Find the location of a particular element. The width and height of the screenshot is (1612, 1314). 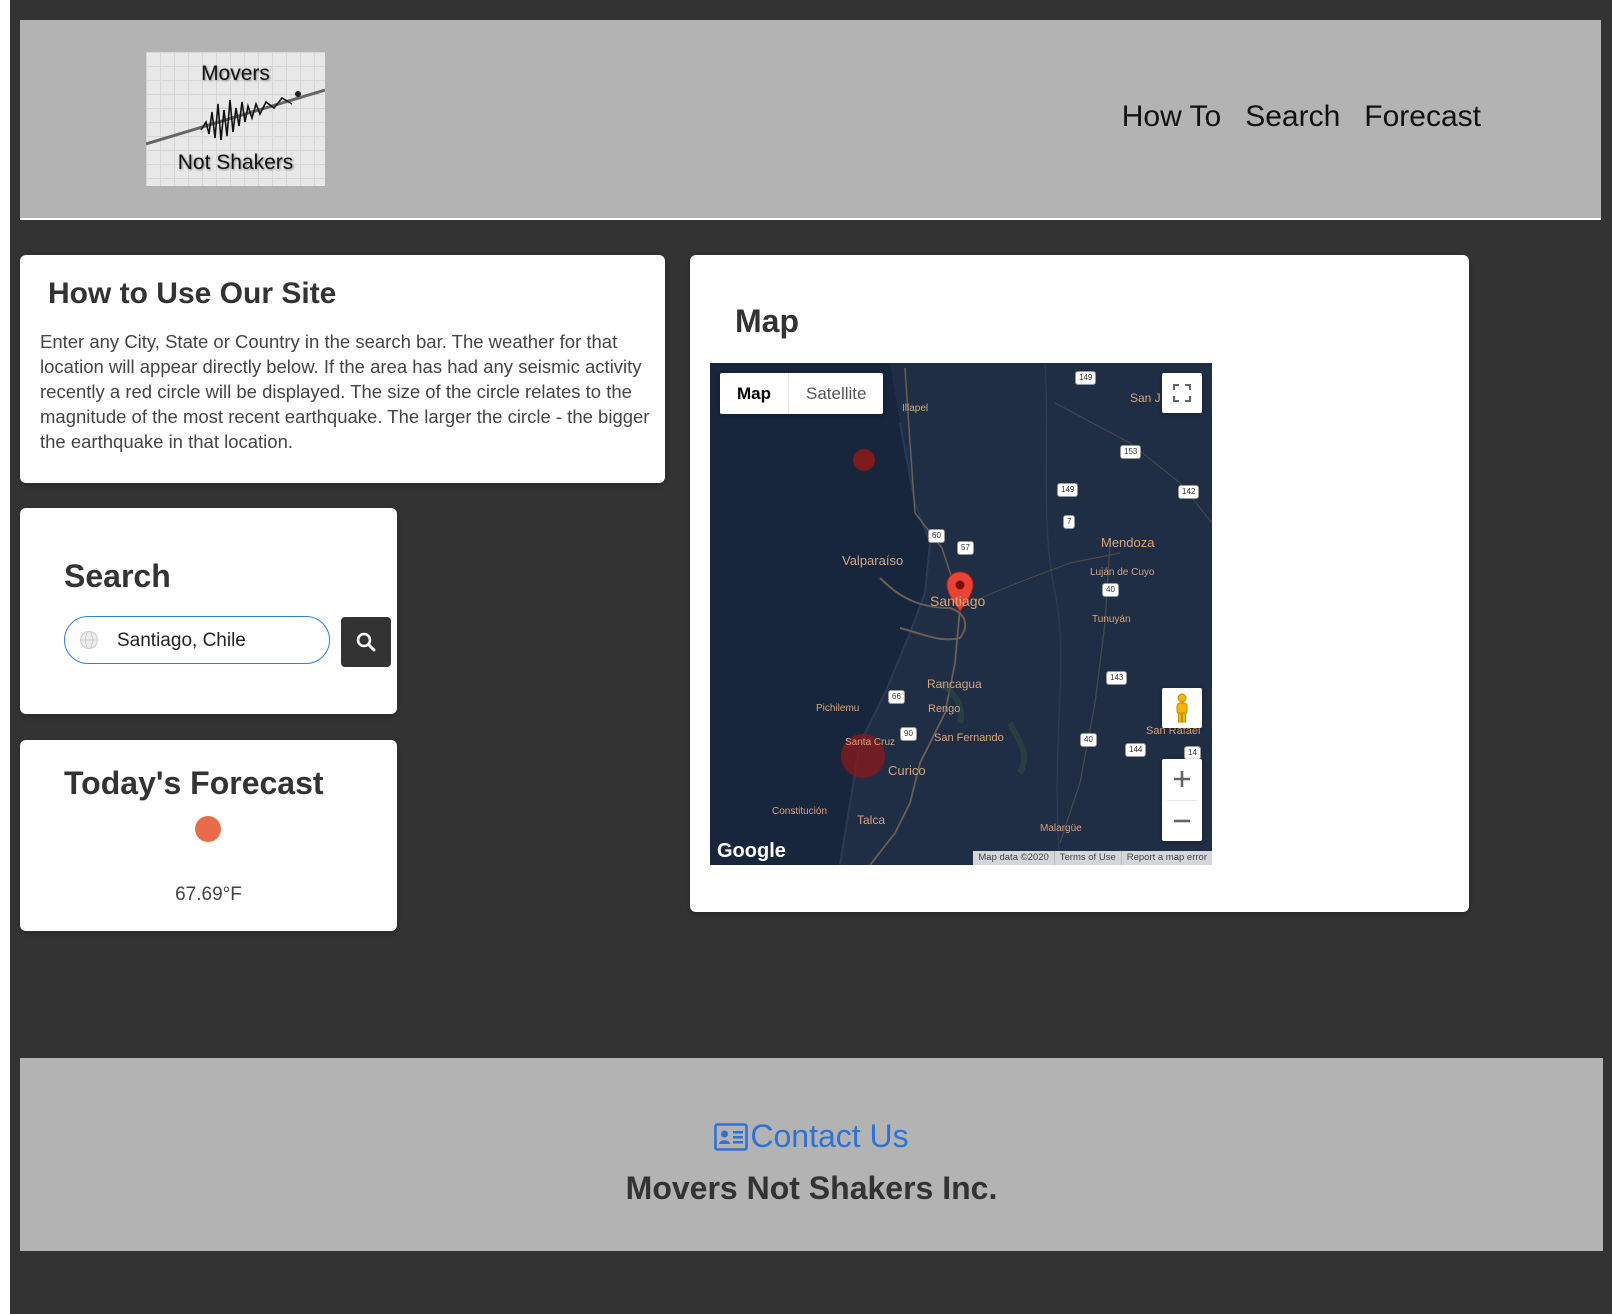

logo-text-bottom: Not Shakers is located at coordinates (235, 162).